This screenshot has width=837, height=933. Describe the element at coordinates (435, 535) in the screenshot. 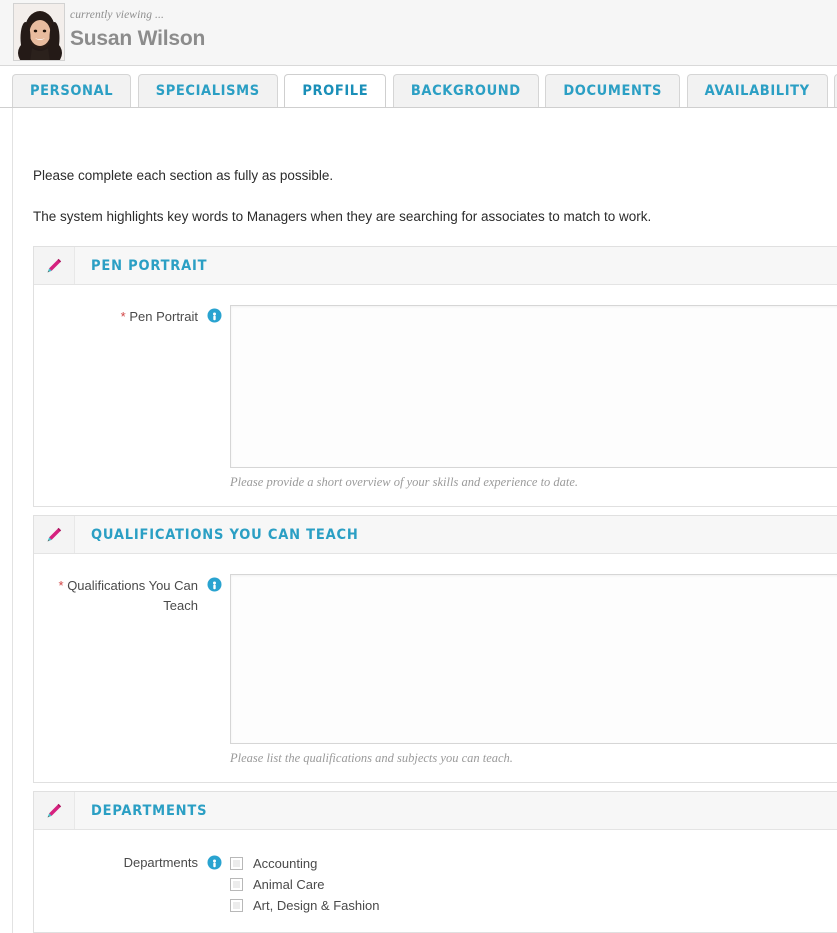

I see `section-header: QUALIFICATIONS YOU CAN TEACH` at that location.